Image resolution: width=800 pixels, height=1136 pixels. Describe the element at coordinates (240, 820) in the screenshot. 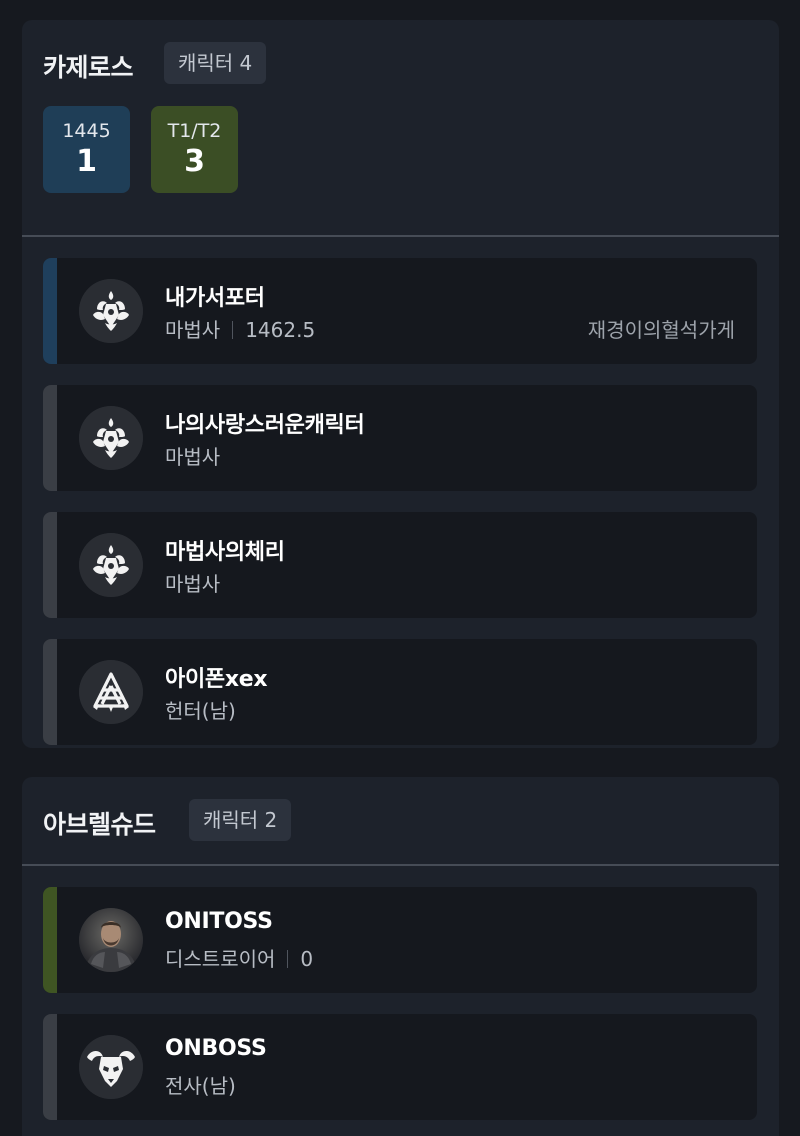

I see `character-count-badge: 캐릭터 2` at that location.